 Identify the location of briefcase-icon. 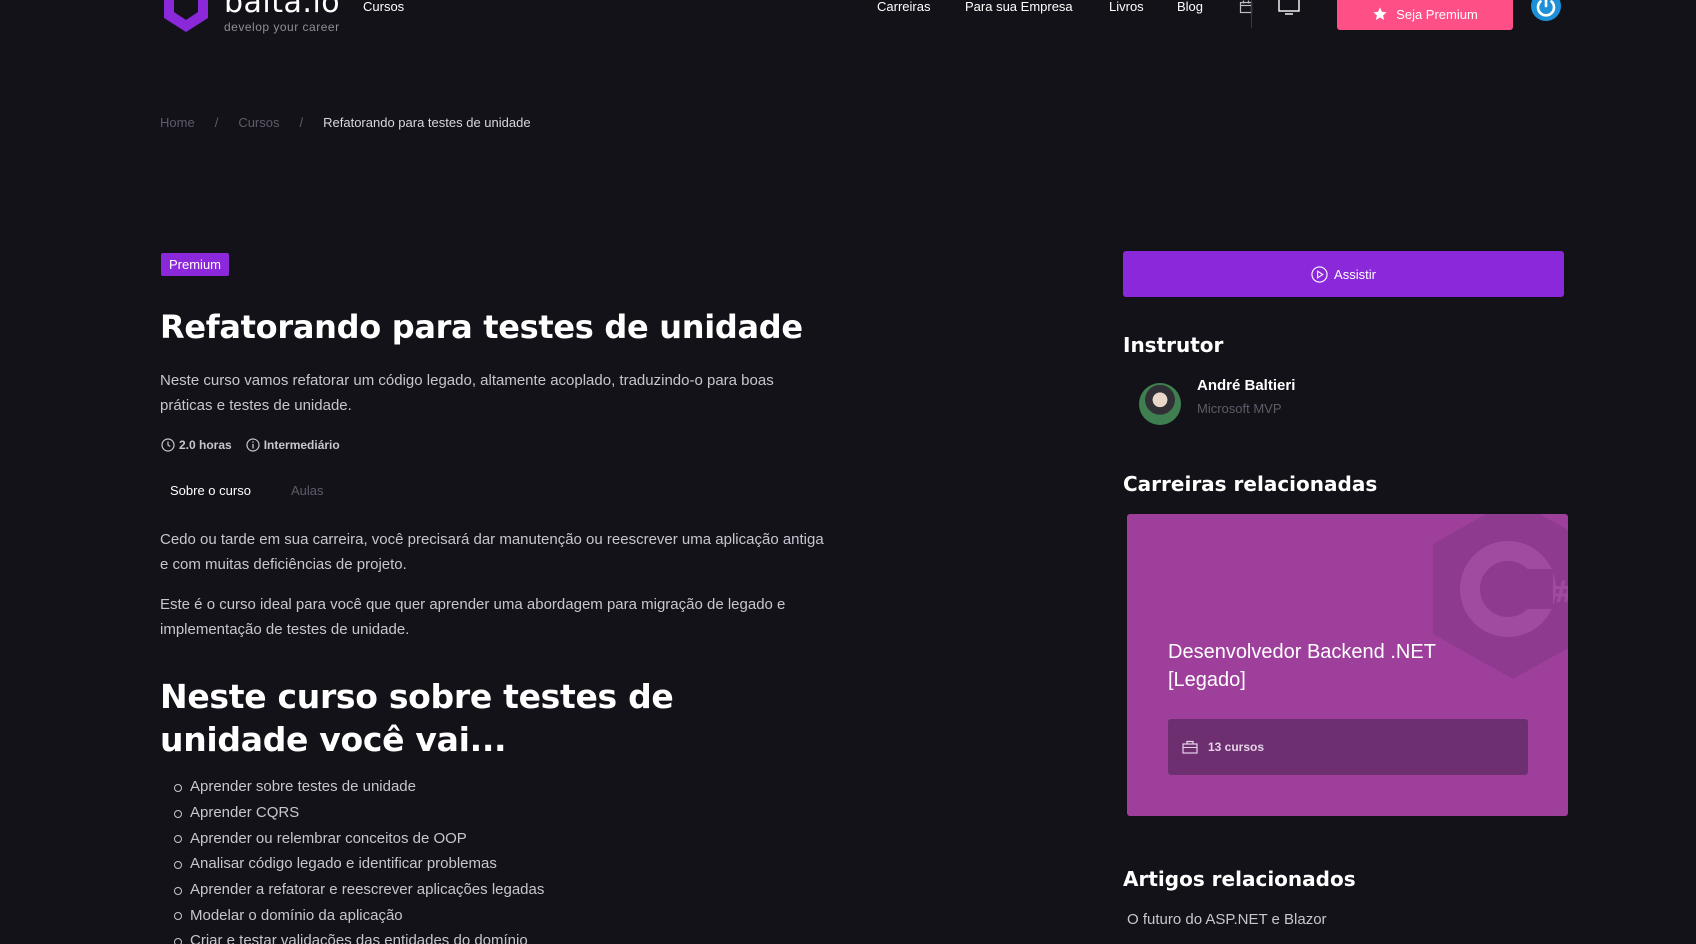
(1190, 747).